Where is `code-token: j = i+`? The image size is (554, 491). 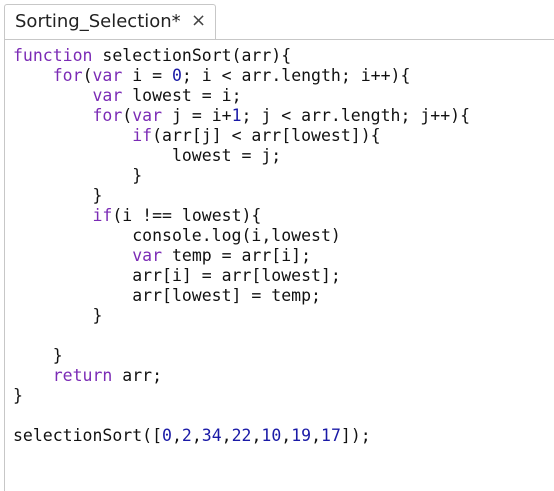 code-token: j = i+ is located at coordinates (197, 115).